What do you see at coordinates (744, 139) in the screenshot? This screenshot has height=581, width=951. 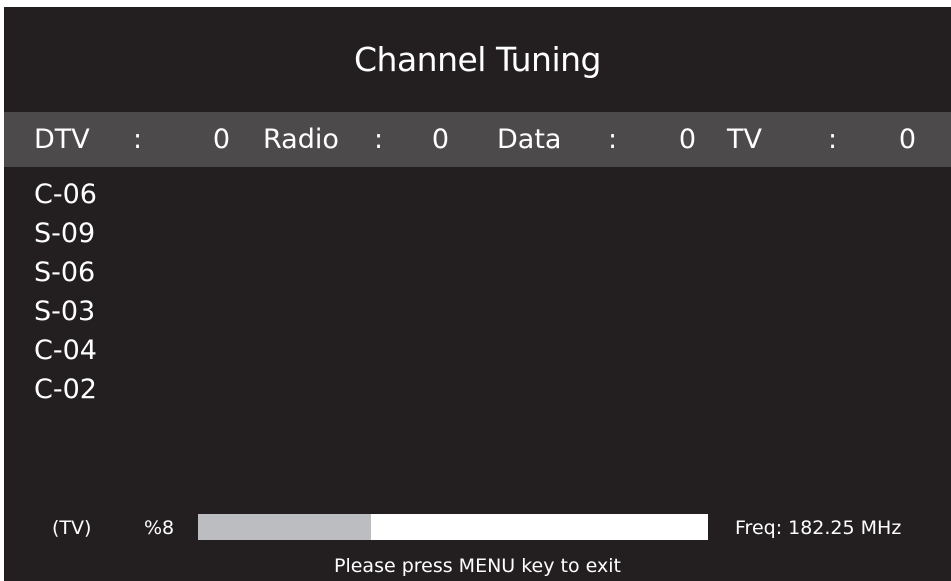 I see `stat-label-tv: TV` at bounding box center [744, 139].